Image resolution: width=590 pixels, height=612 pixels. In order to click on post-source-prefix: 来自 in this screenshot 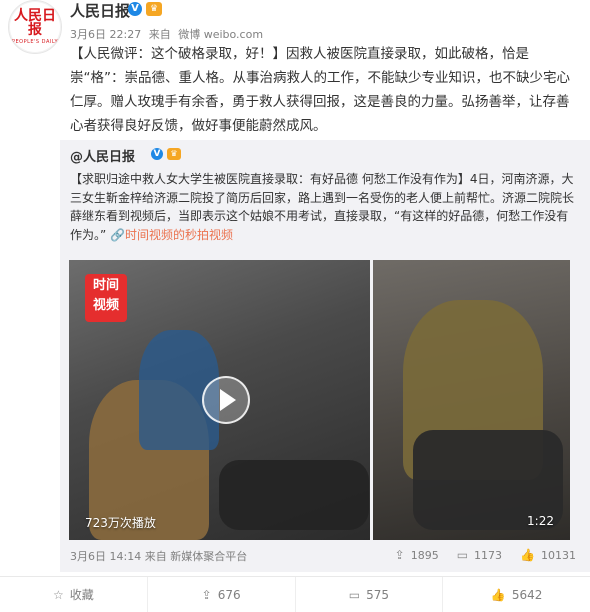, I will do `click(159, 34)`.